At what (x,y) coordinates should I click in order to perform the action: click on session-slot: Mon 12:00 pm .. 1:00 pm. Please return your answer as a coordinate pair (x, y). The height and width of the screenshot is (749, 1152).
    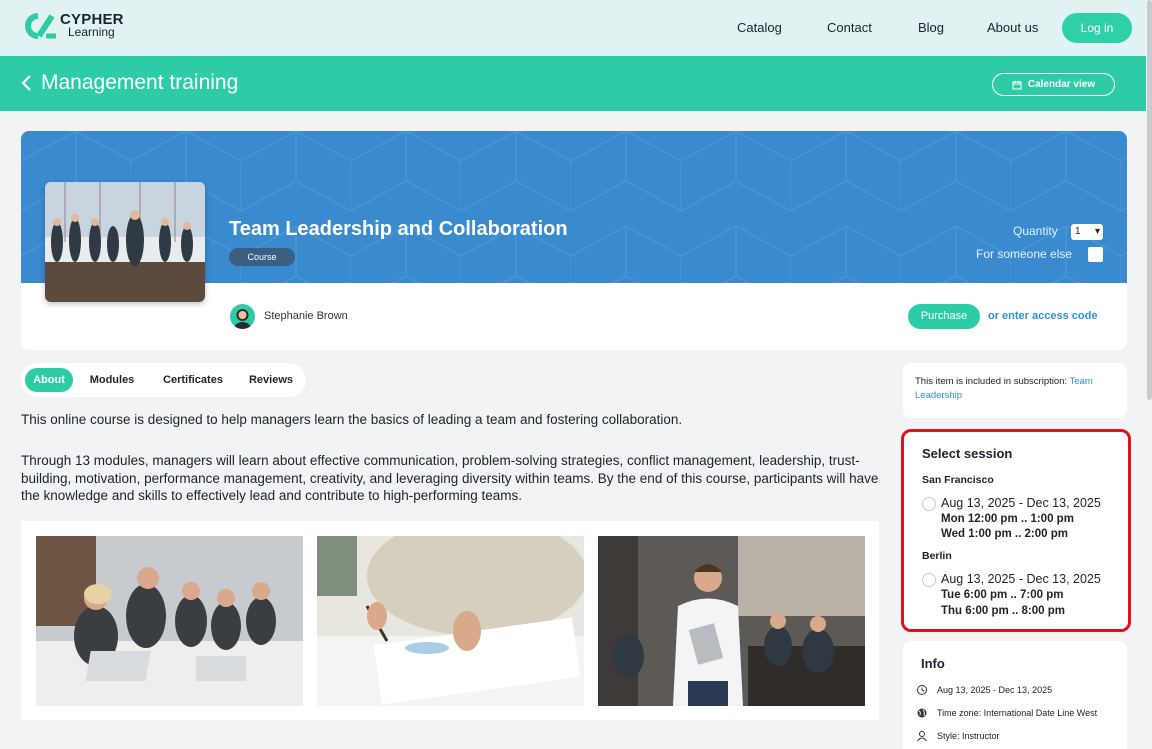
    Looking at the image, I should click on (1007, 519).